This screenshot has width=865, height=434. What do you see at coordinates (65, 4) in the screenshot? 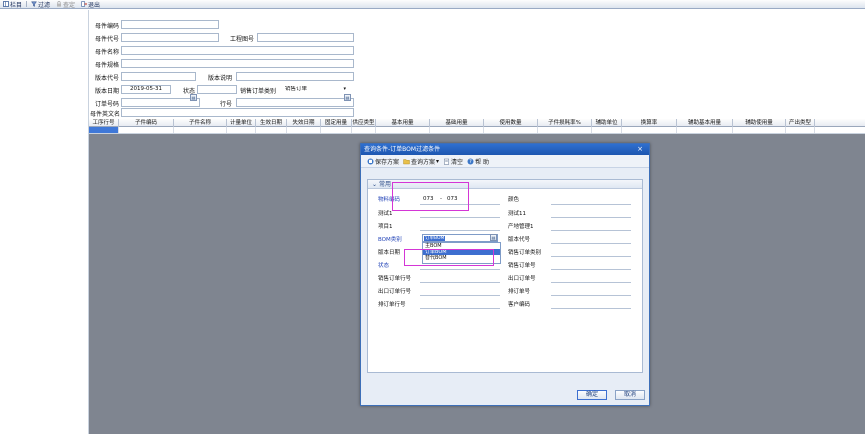
I see `lock-button: 查定` at bounding box center [65, 4].